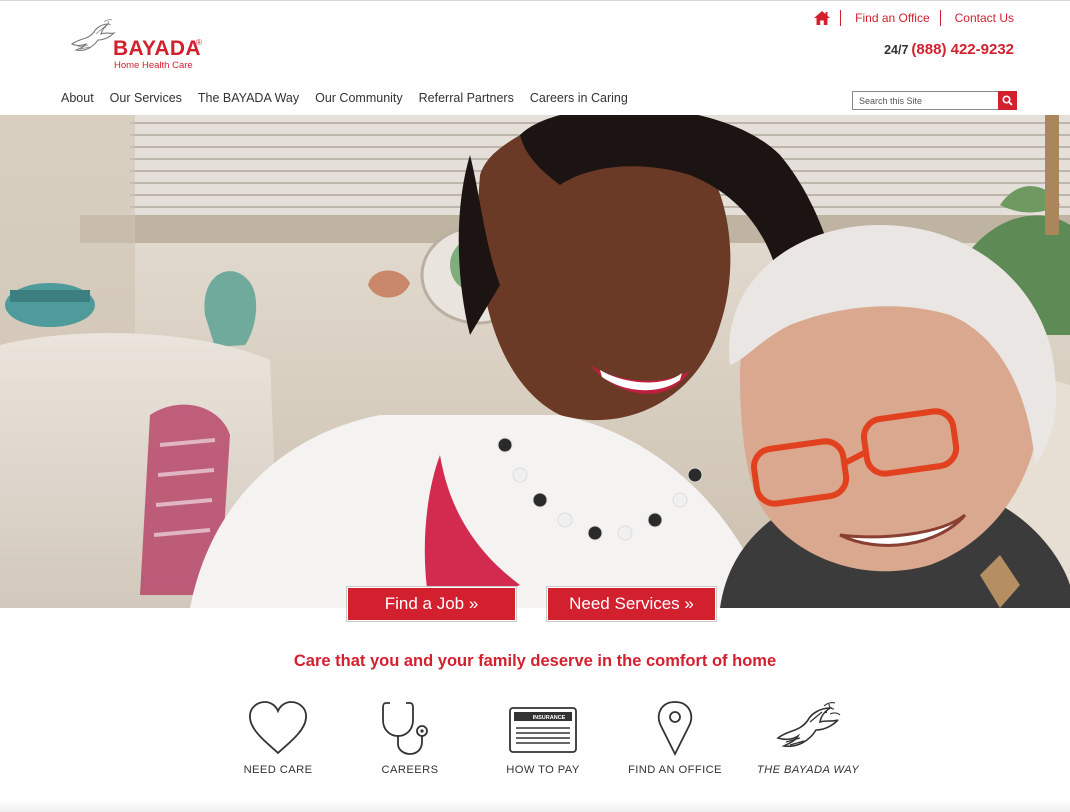 This screenshot has height=812, width=1070. I want to click on bayada-logo: BAYADA ® Home Health Care, so click(138, 45).